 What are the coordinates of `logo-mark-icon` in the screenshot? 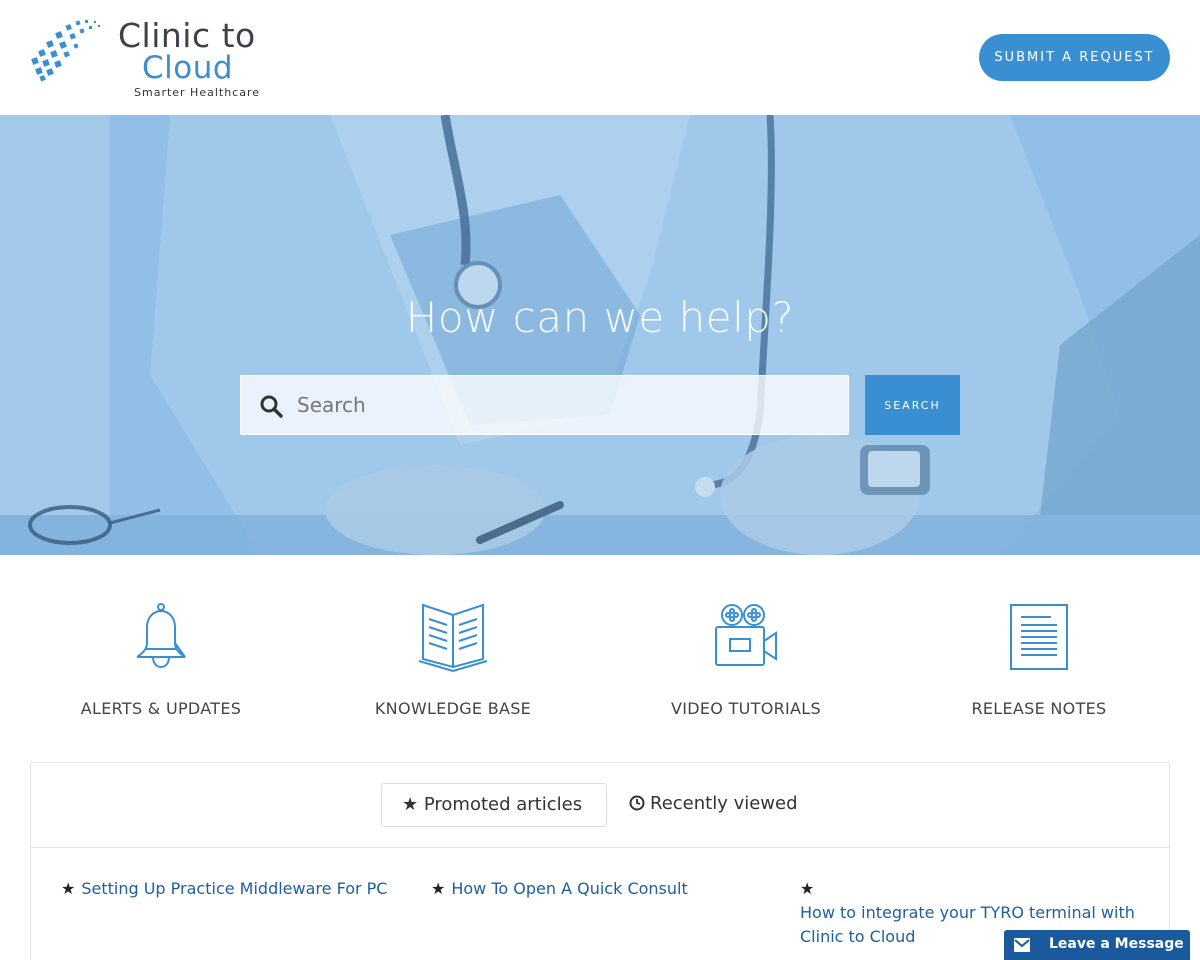 It's located at (65, 51).